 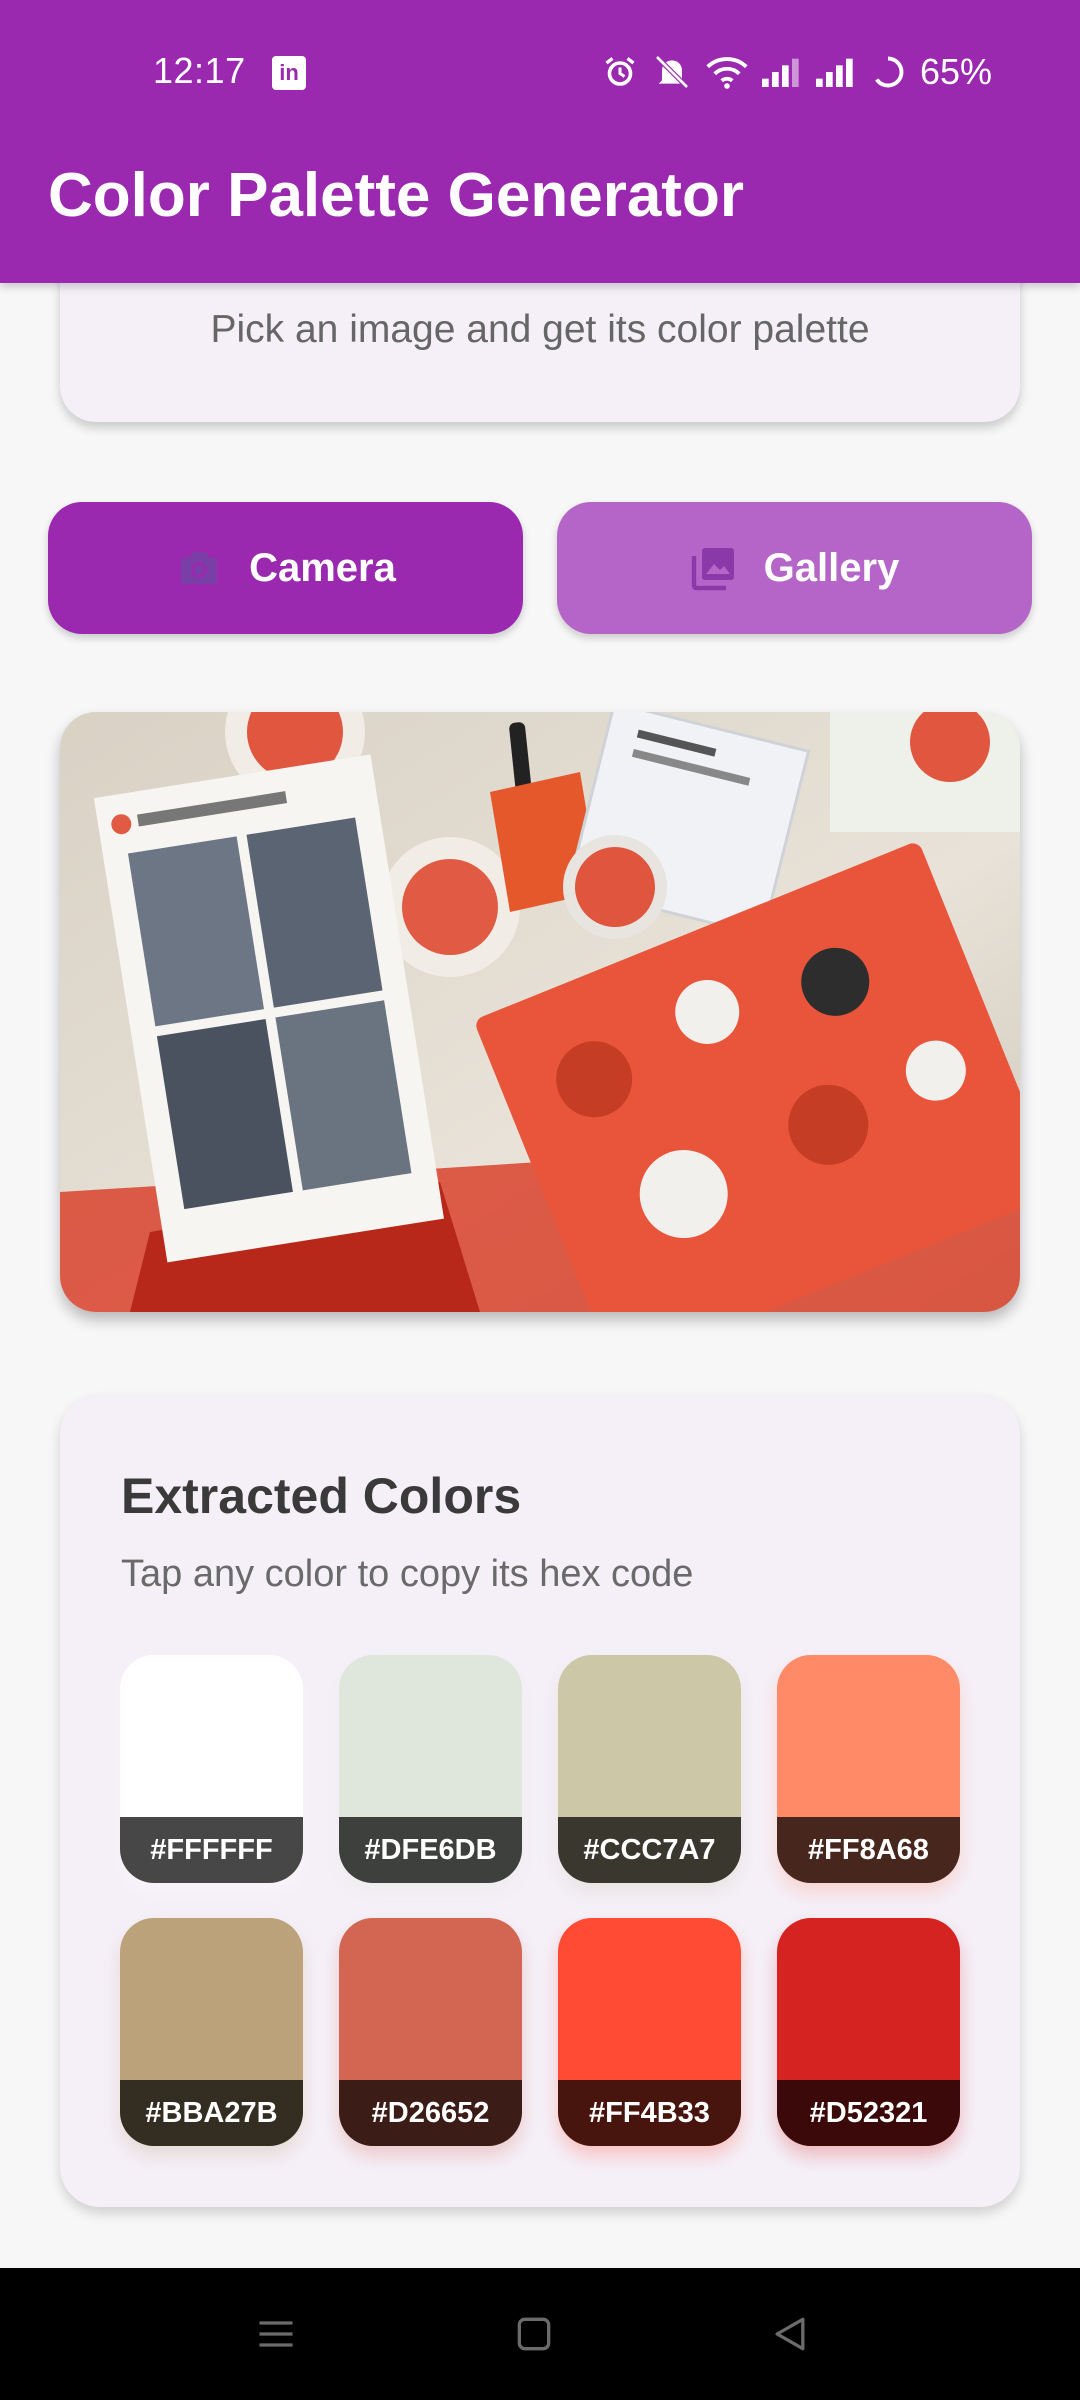 I want to click on camera-icon, so click(x=199, y=568).